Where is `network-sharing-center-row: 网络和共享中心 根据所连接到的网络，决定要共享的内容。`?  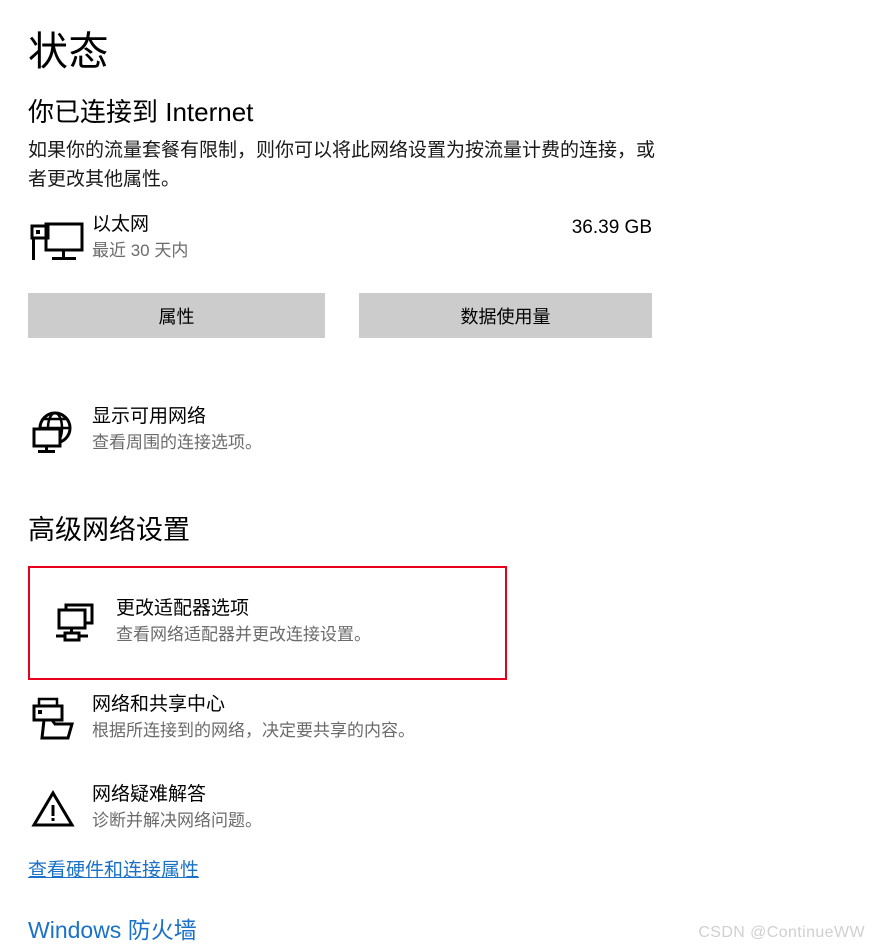
network-sharing-center-row: 网络和共享中心 根据所连接到的网络，决定要共享的内容。 is located at coordinates (263, 722).